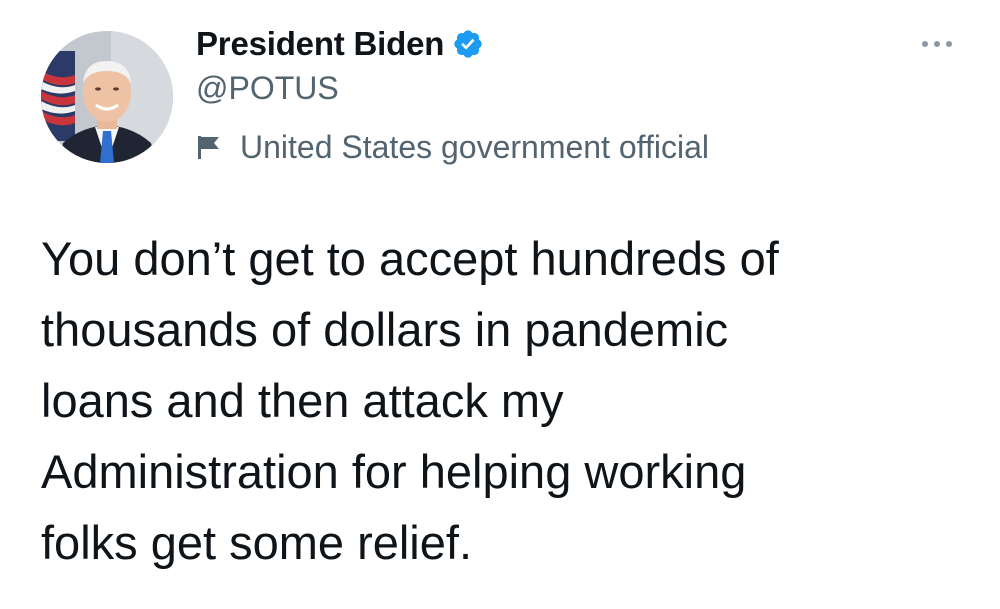 The height and width of the screenshot is (609, 1000). Describe the element at coordinates (302, 400) in the screenshot. I see `tweet-text-line: loans and then attack my` at that location.